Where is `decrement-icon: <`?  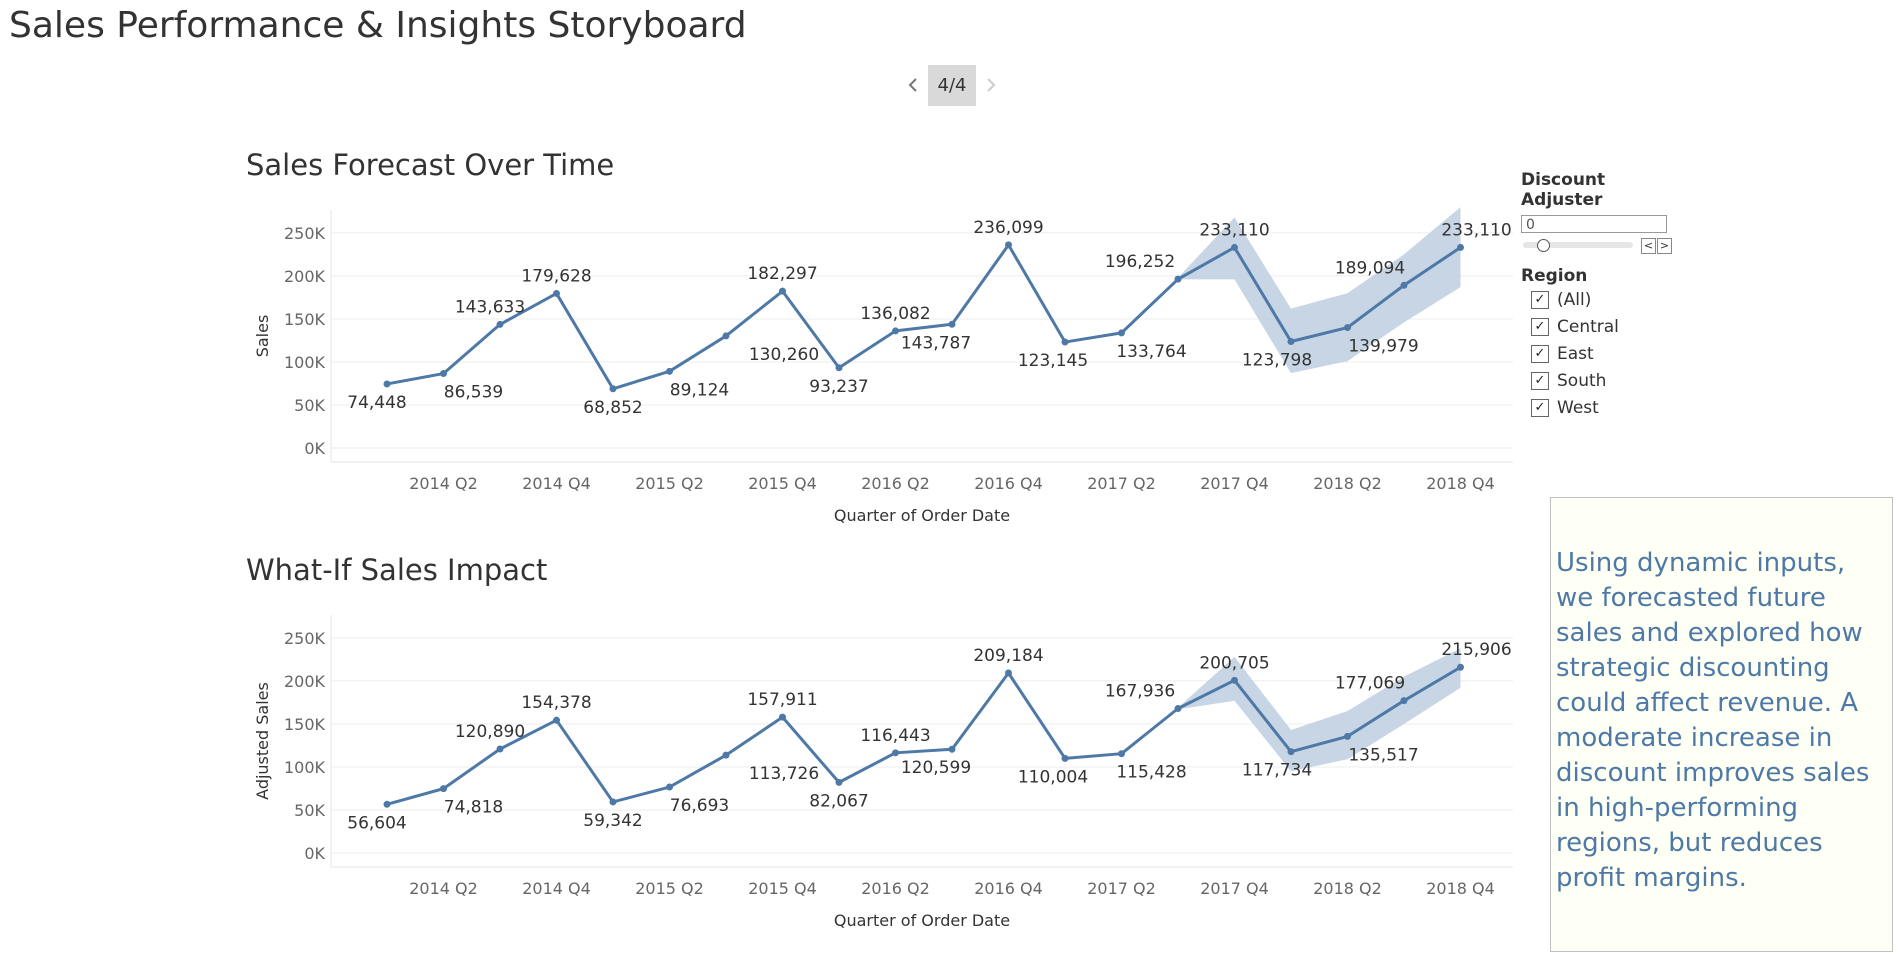
decrement-icon: < is located at coordinates (1648, 246).